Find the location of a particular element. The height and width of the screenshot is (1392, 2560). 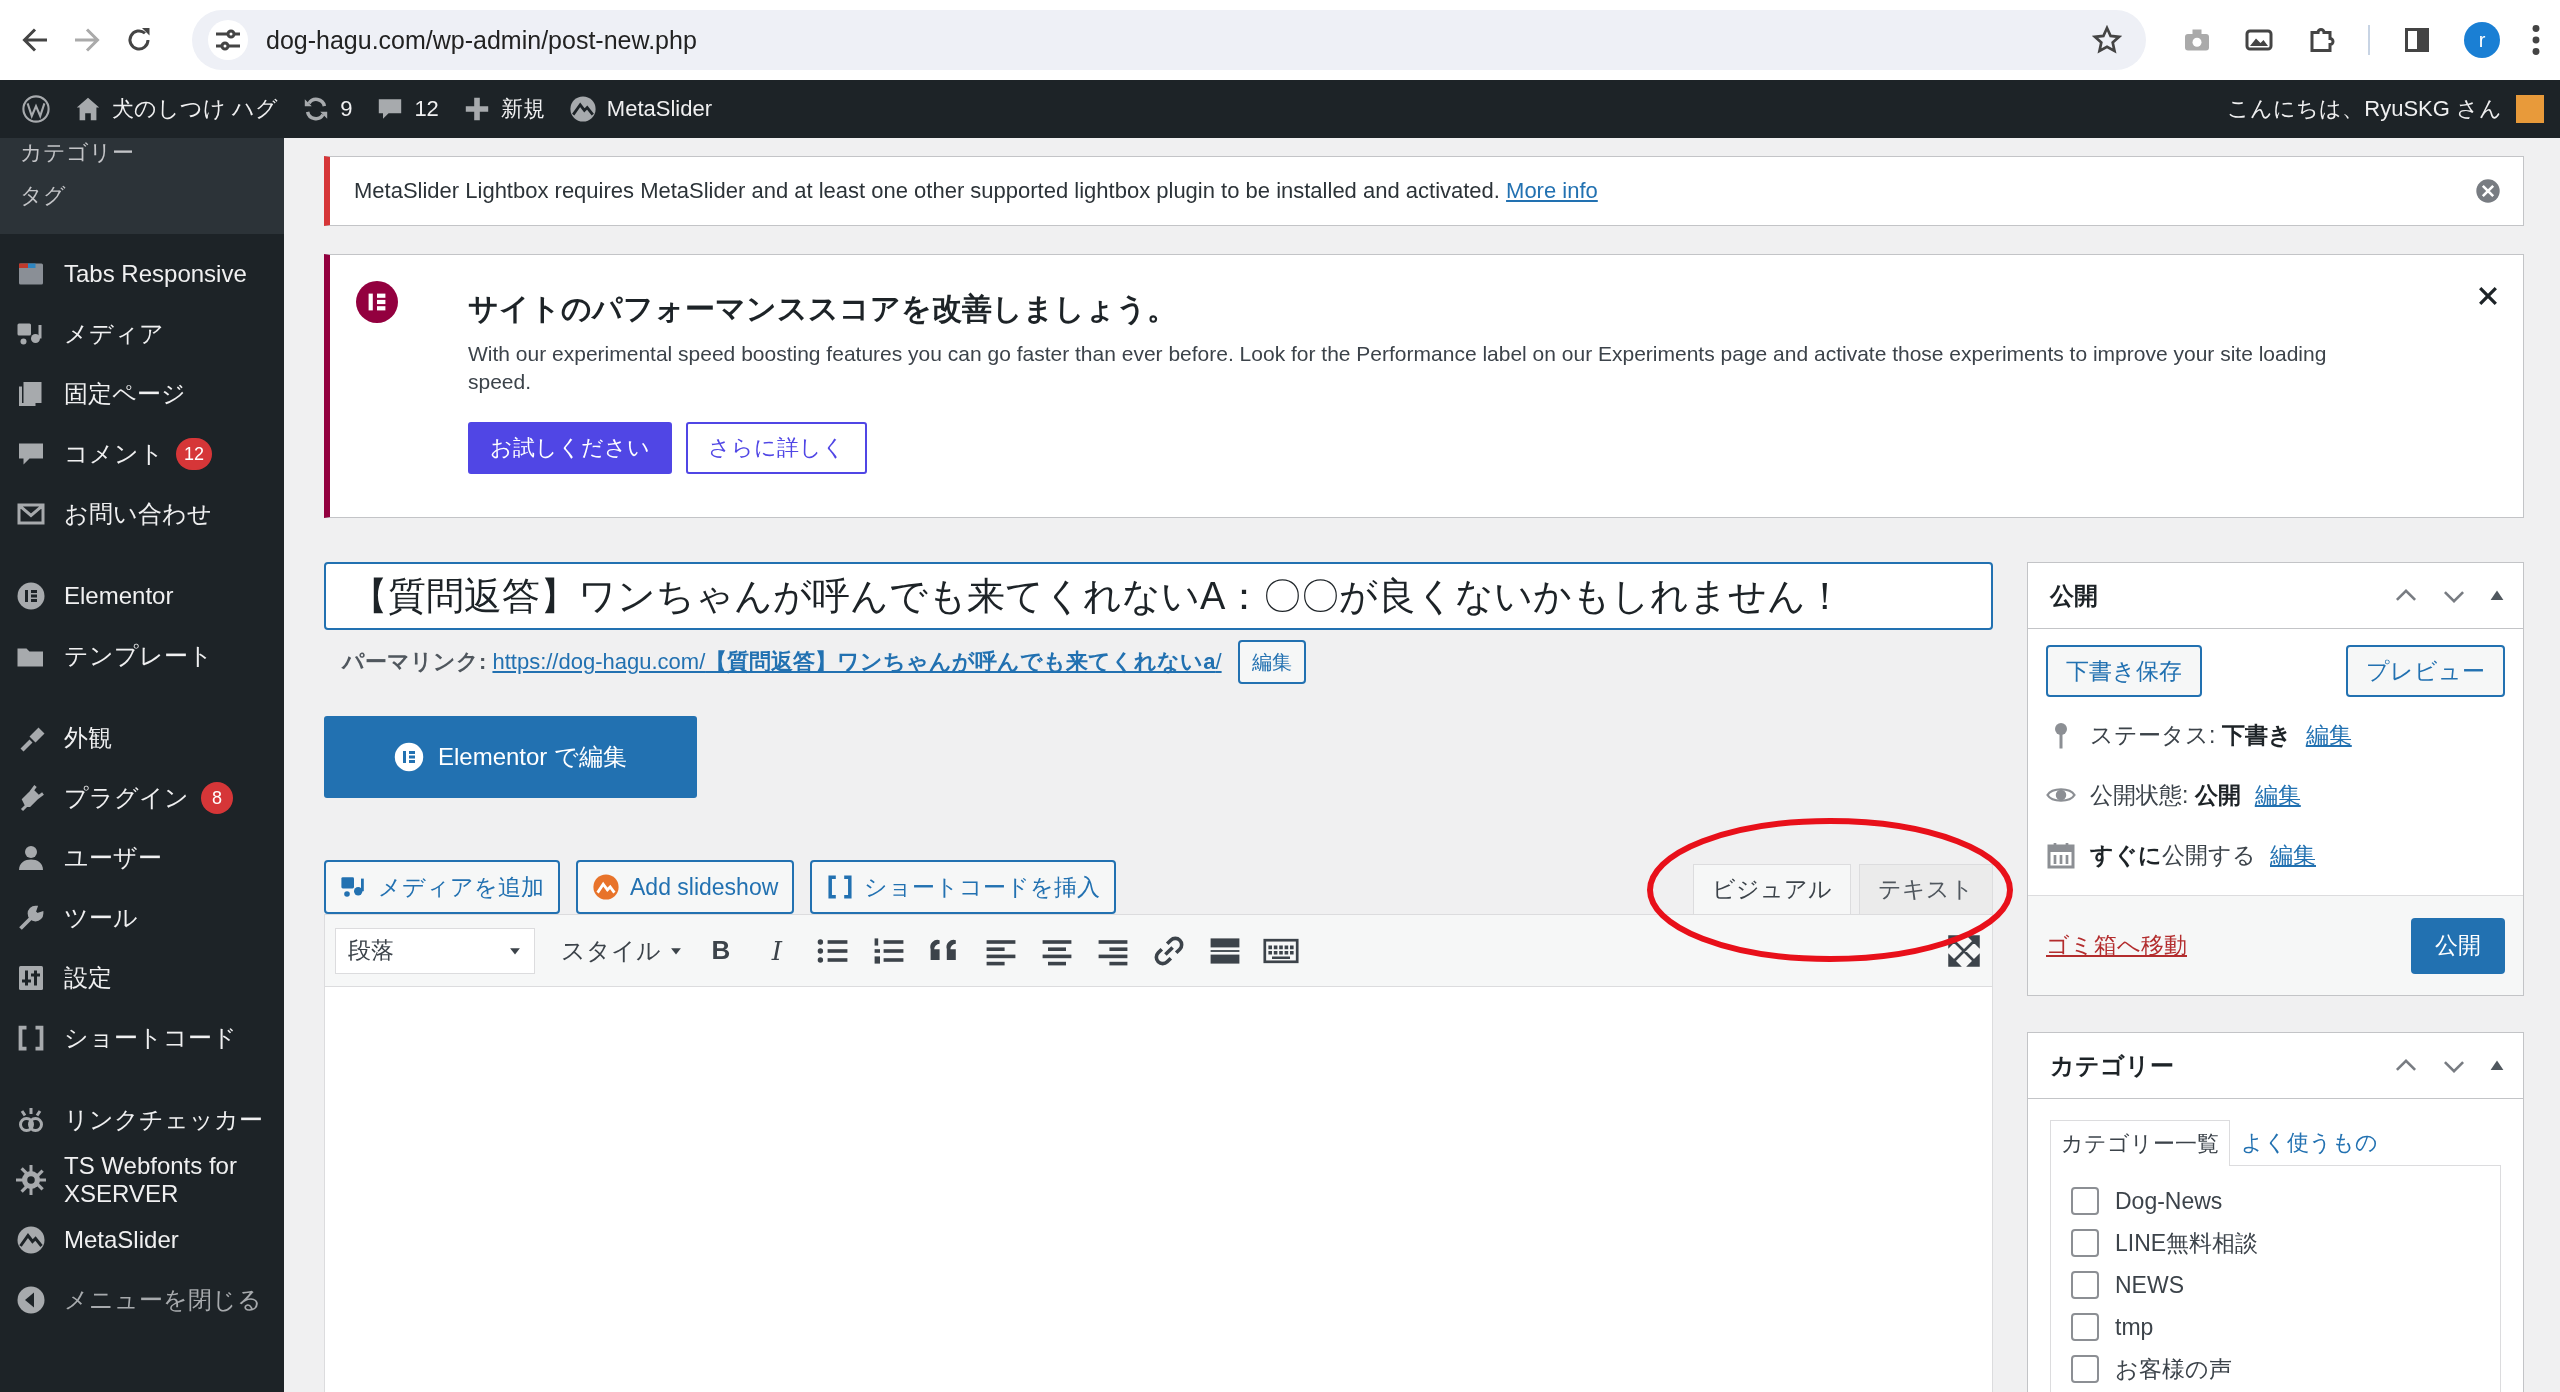

gear-icon is located at coordinates (31, 1180).